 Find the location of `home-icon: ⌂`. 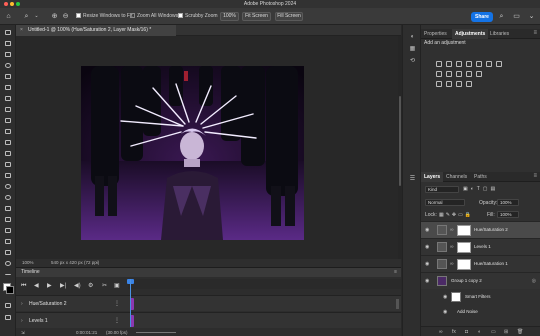

home-icon: ⌂ is located at coordinates (8, 16).